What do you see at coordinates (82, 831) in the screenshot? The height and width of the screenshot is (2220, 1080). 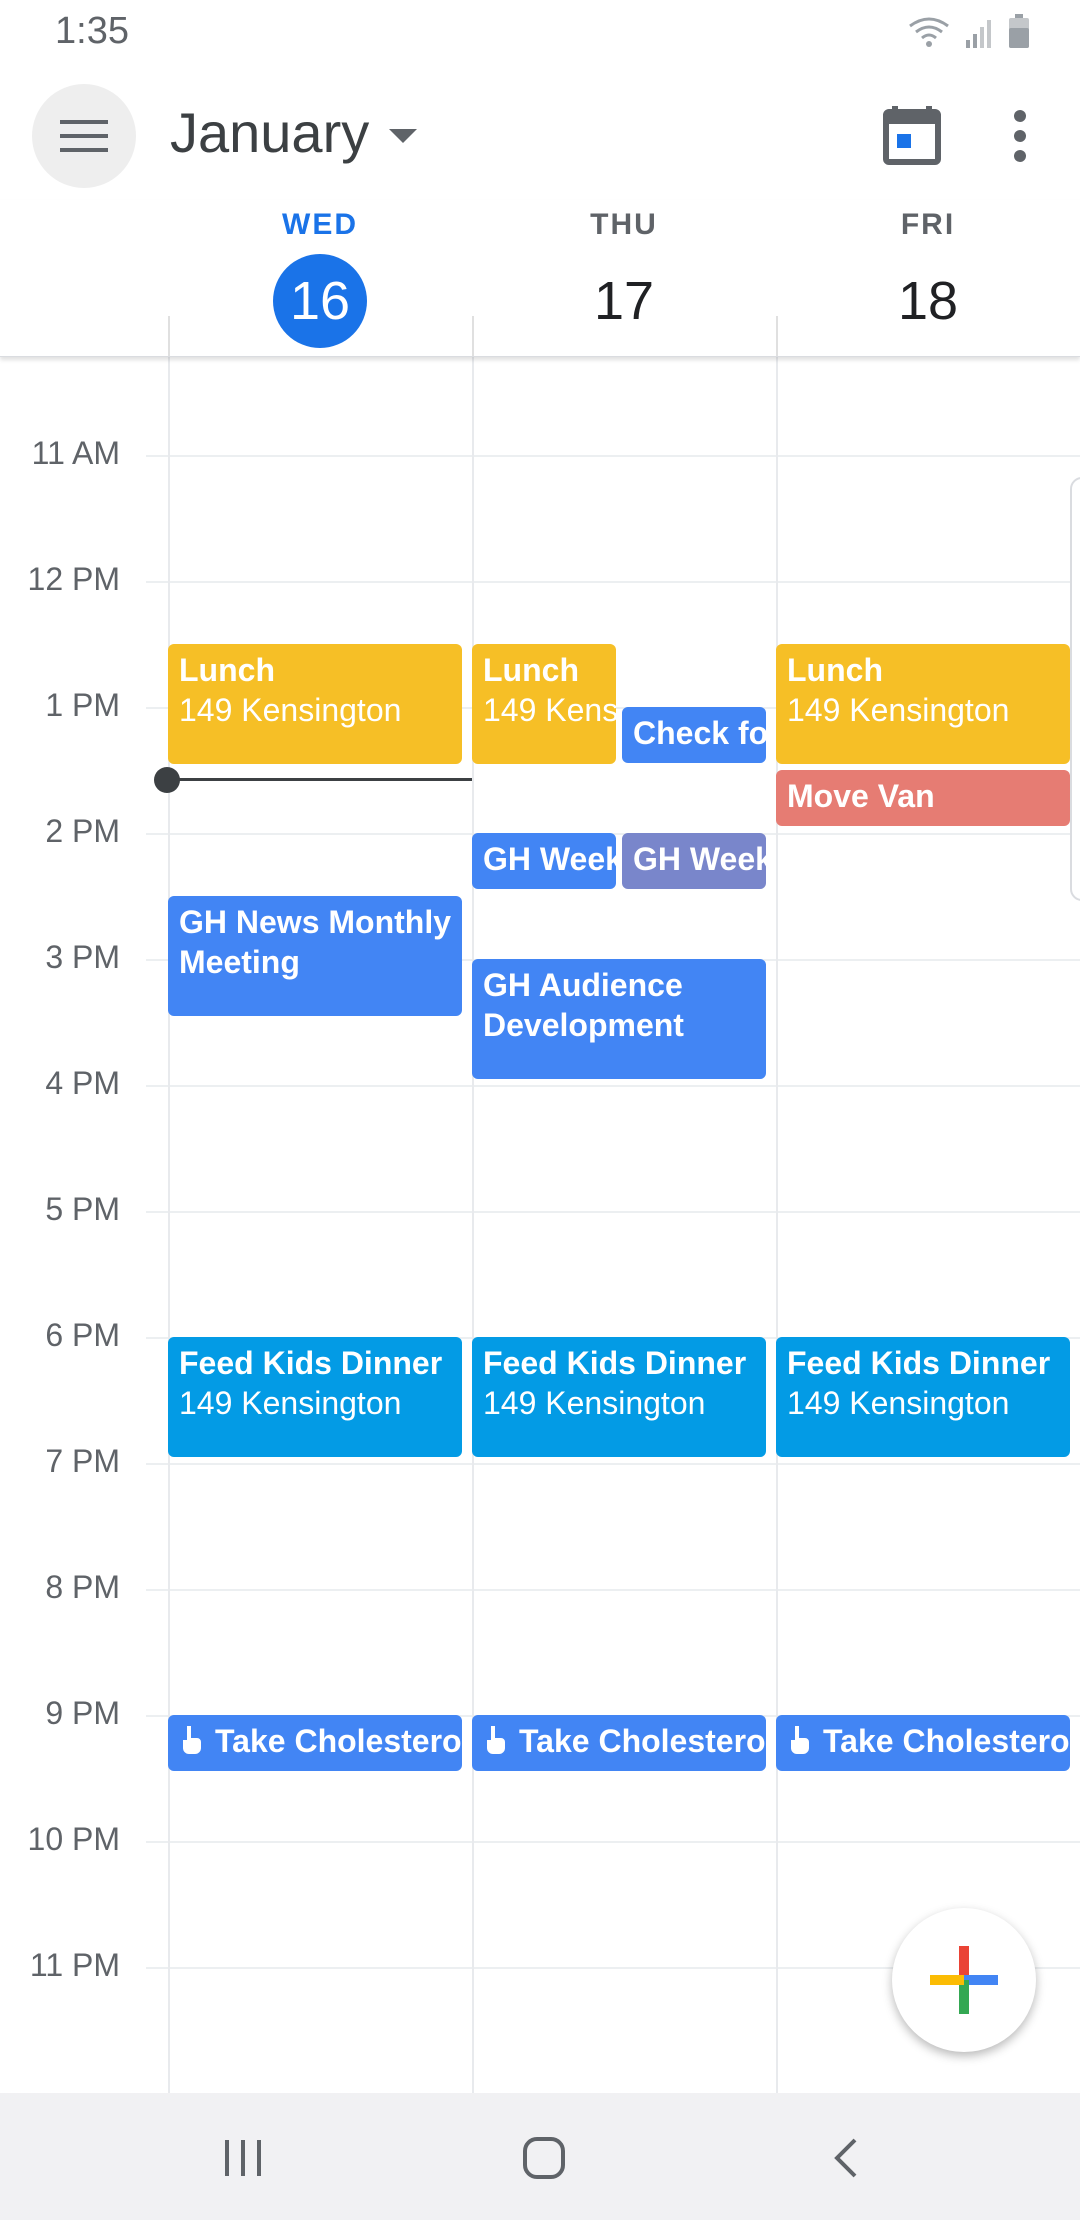 I see `hour-label: 2 PM` at bounding box center [82, 831].